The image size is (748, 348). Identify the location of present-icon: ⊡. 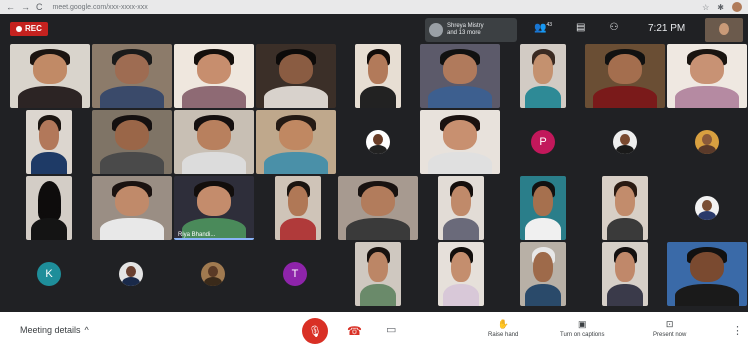
(669, 324).